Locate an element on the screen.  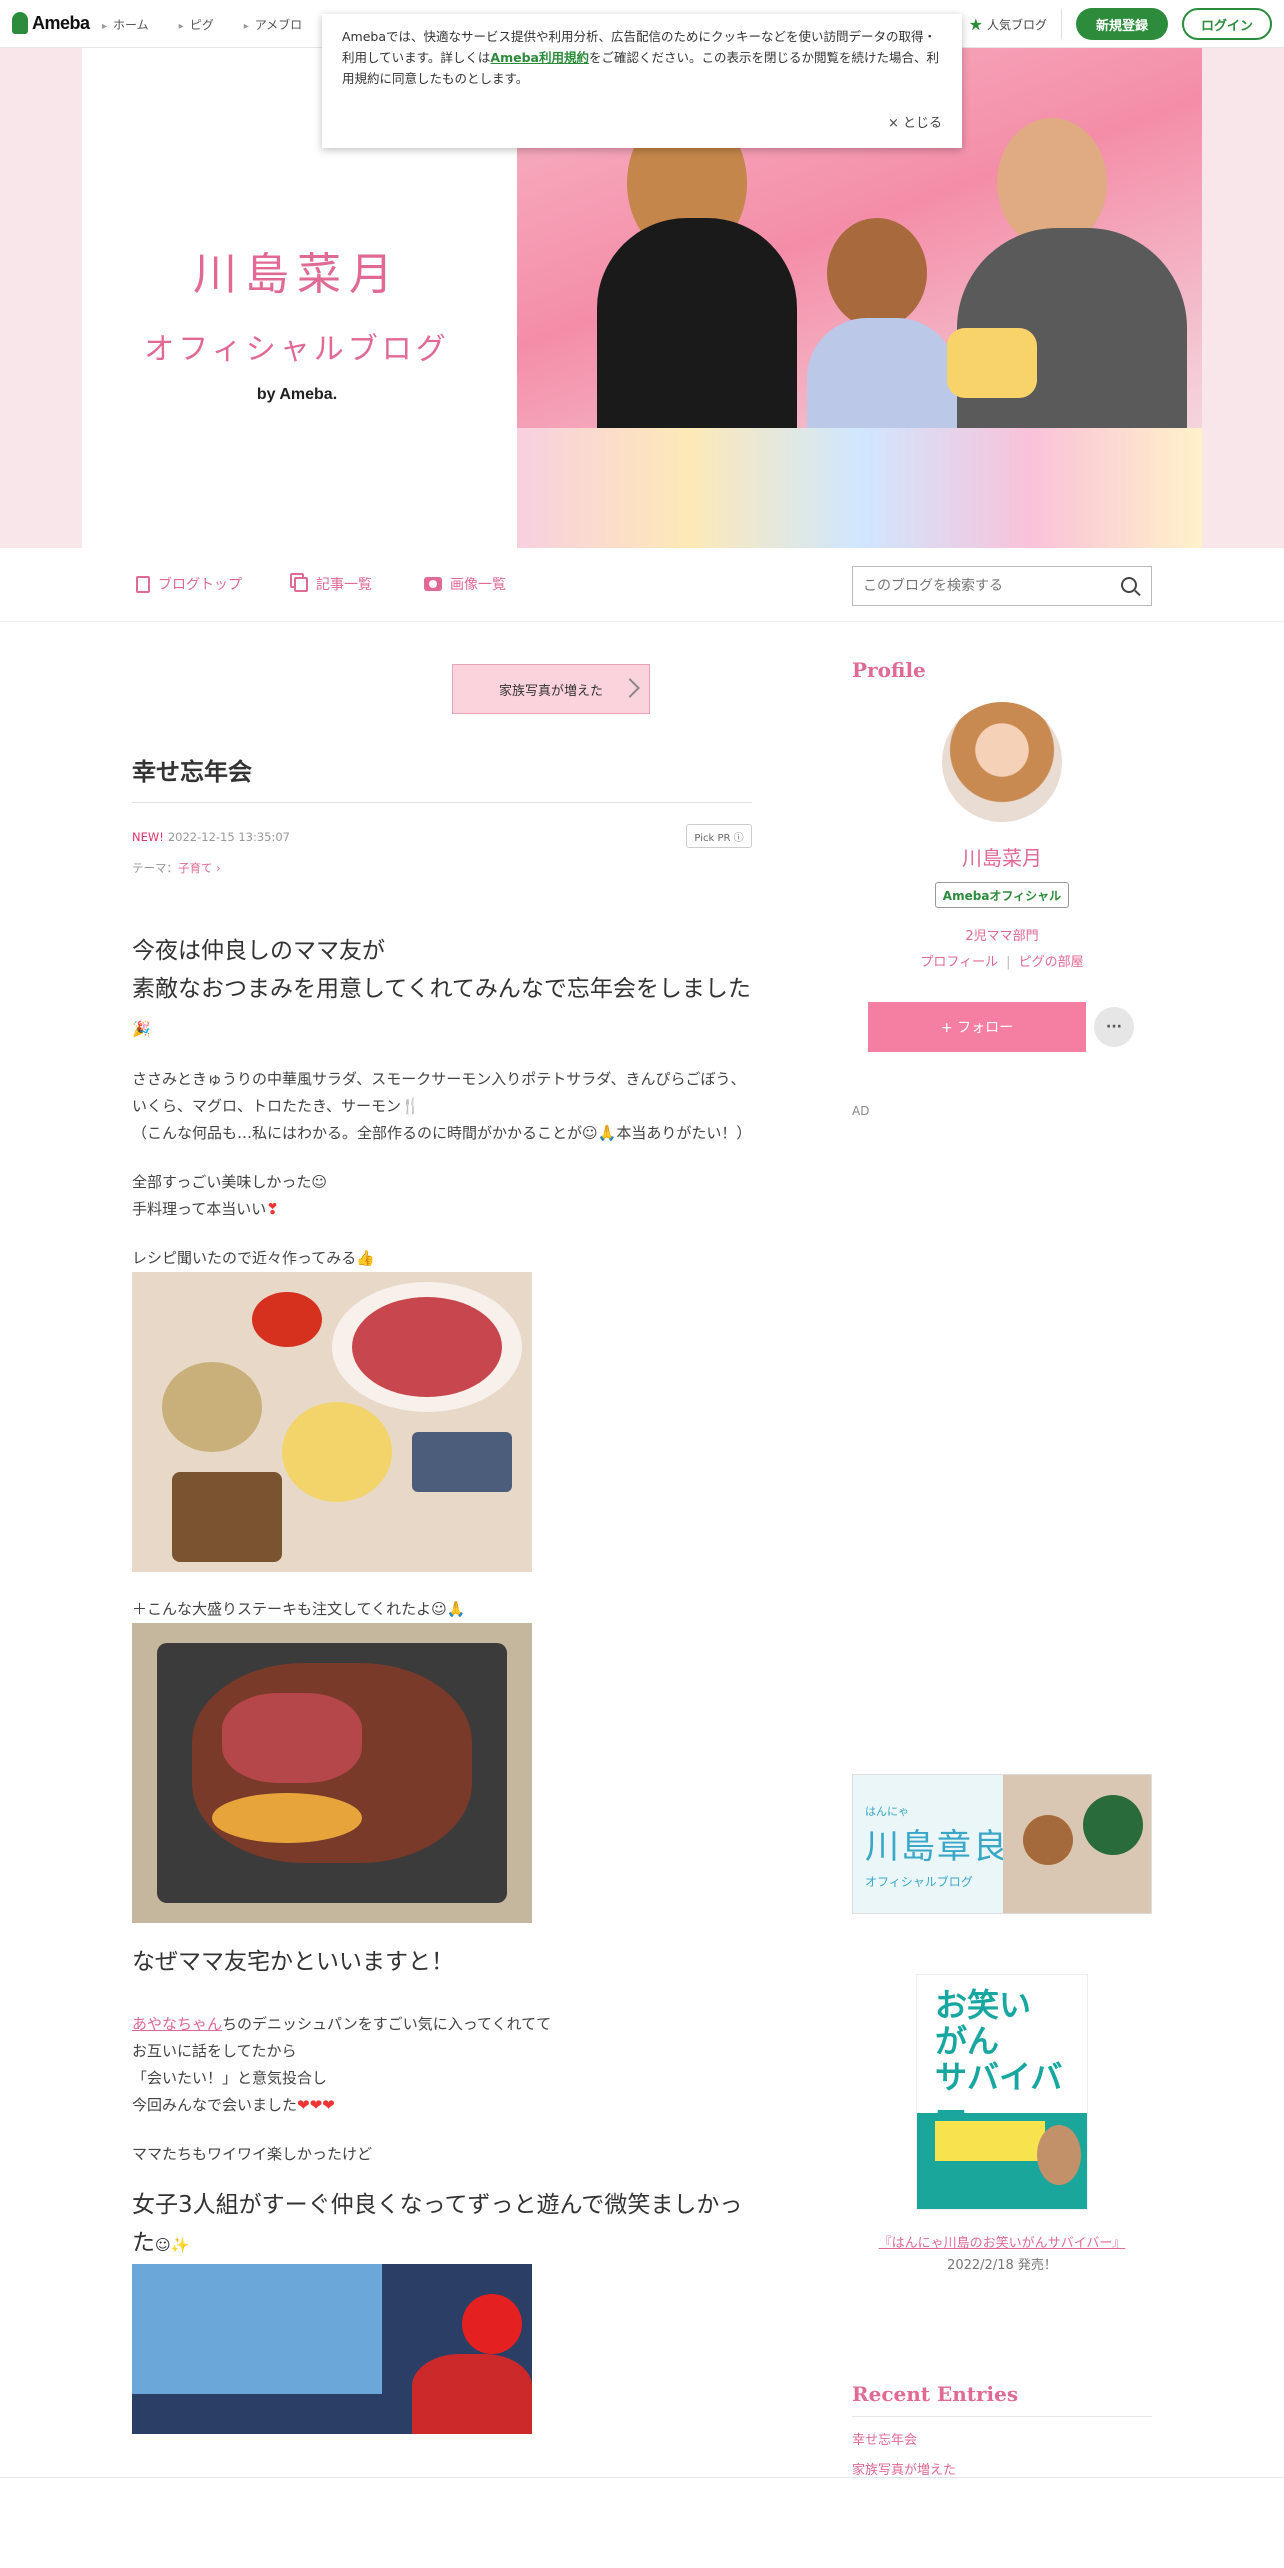
paragraph: ＋こんな大盛りステーキも注文してくれたよ☺🙏 is located at coordinates (442, 1609).